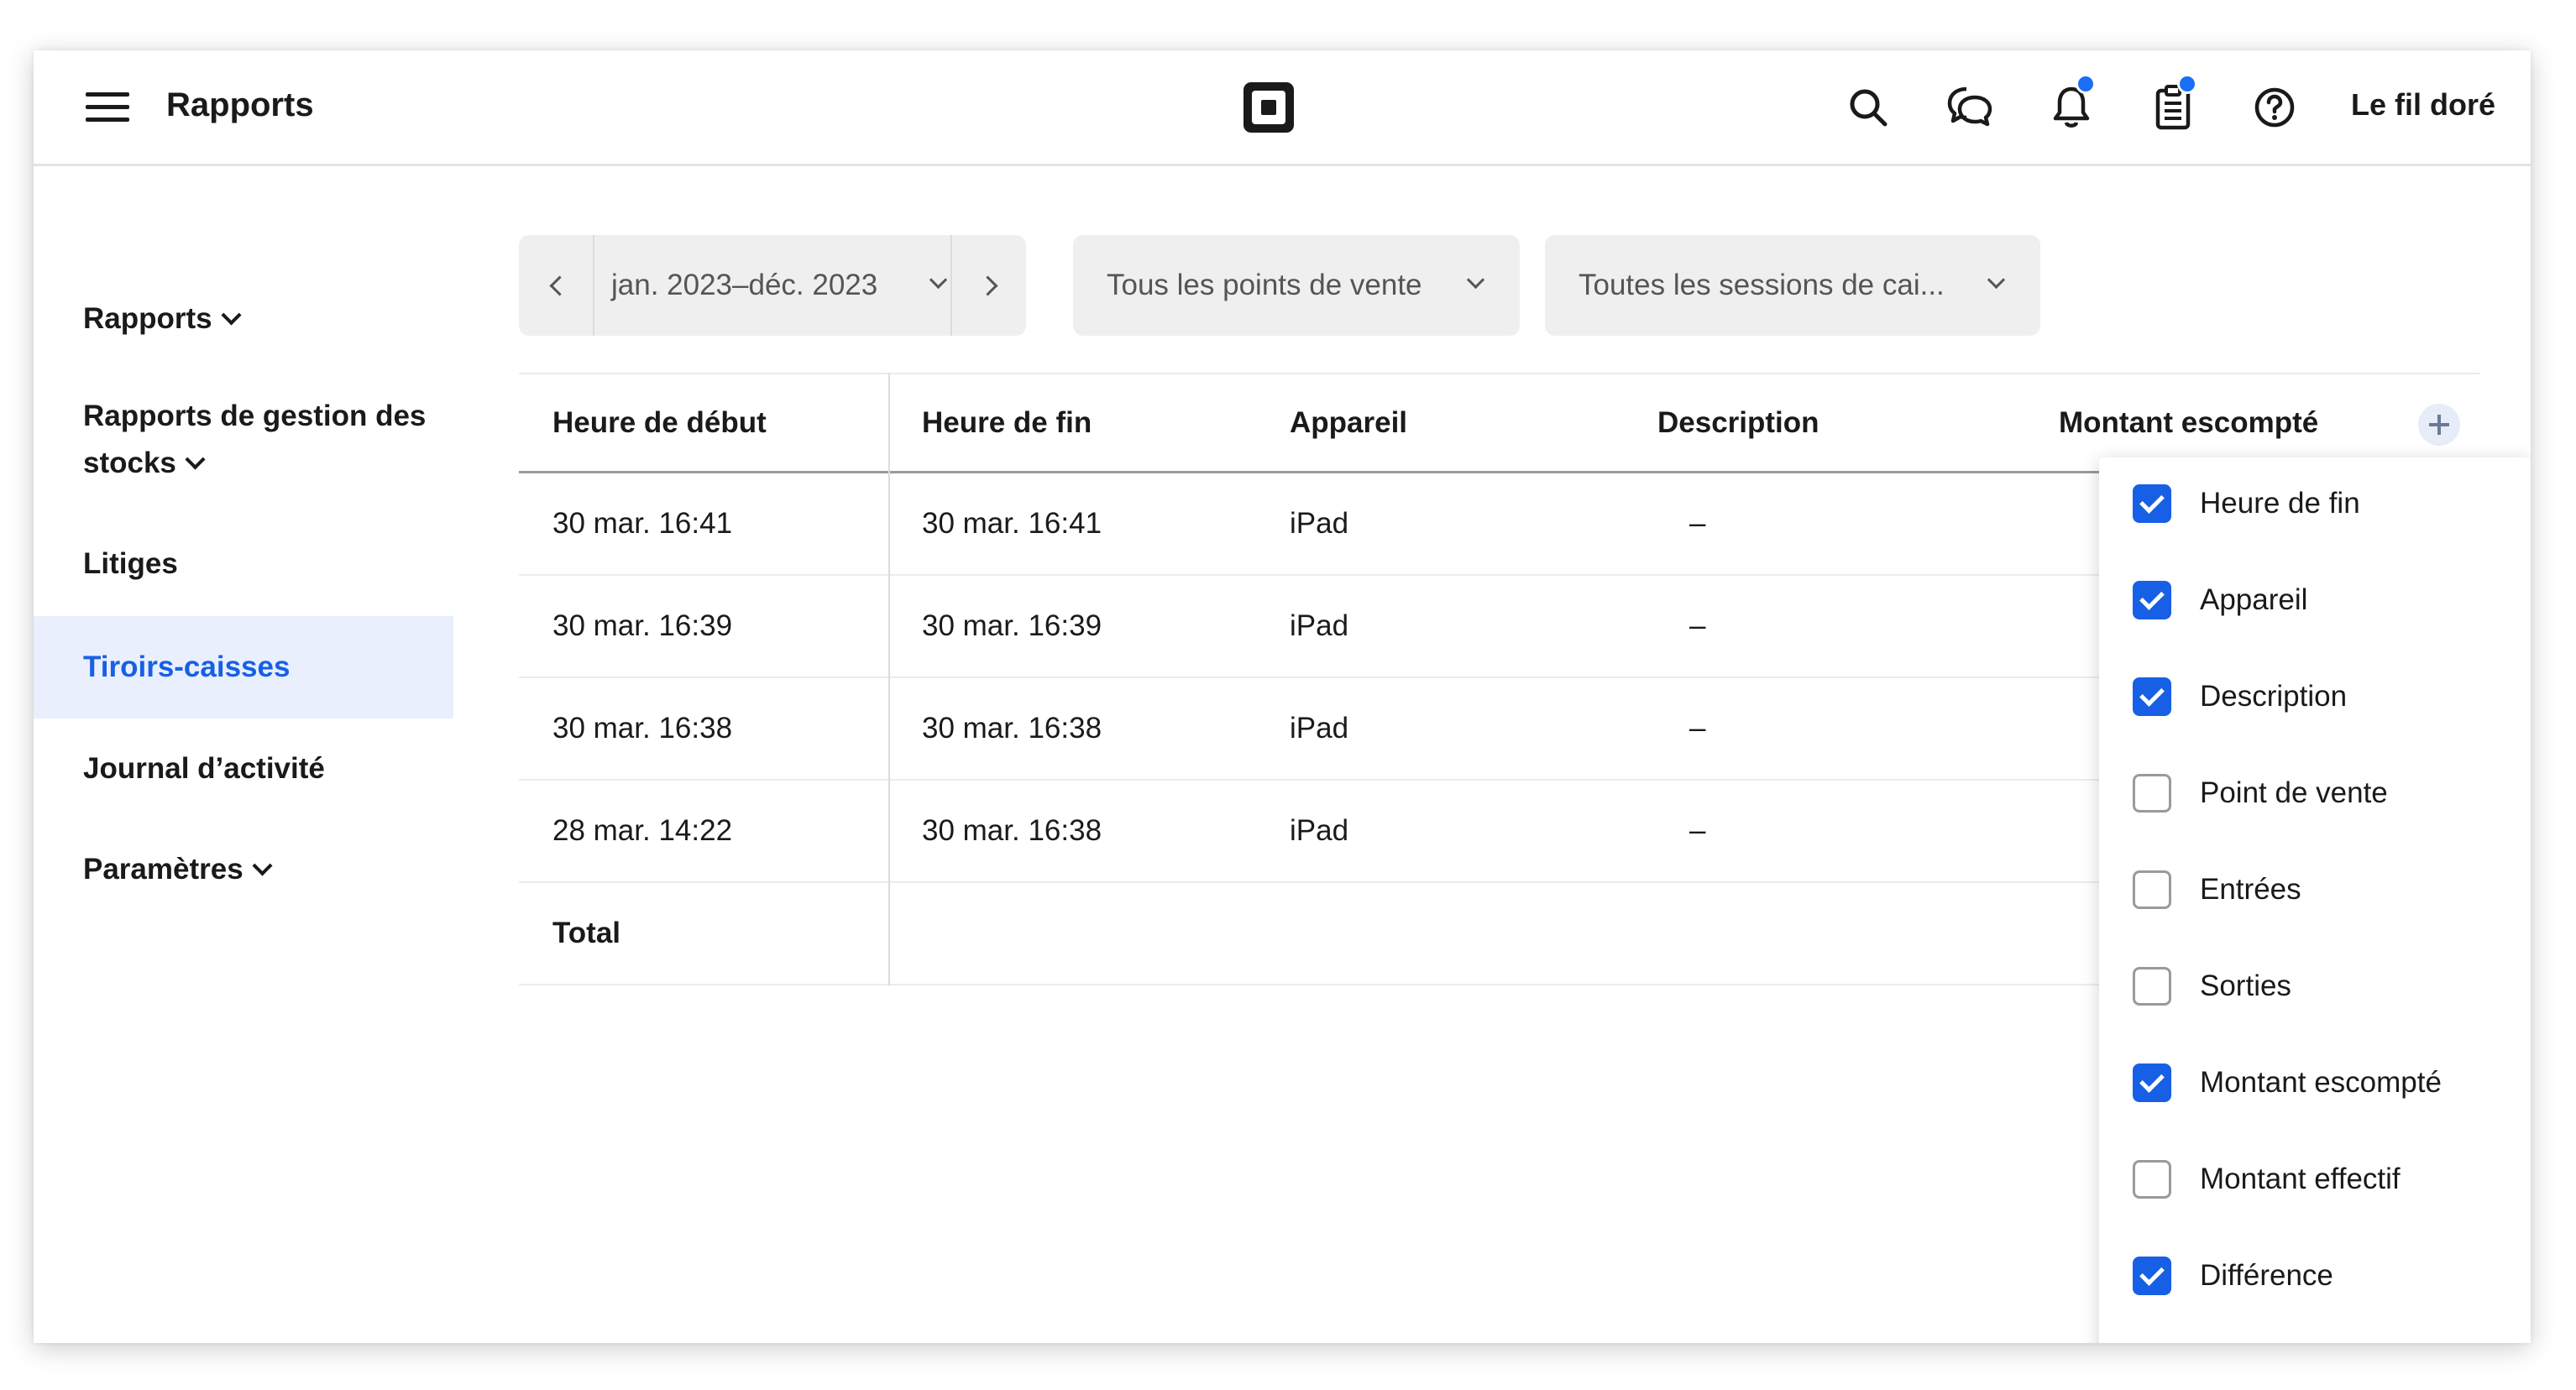  I want to click on column-header-start-time: Heure de début, so click(660, 422).